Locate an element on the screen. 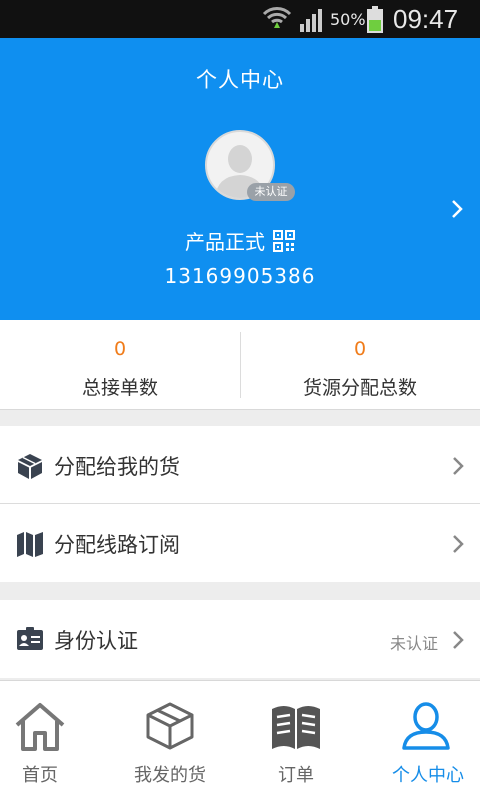 This screenshot has width=480, height=800. menu-label: 分配线路订阅 is located at coordinates (117, 545).